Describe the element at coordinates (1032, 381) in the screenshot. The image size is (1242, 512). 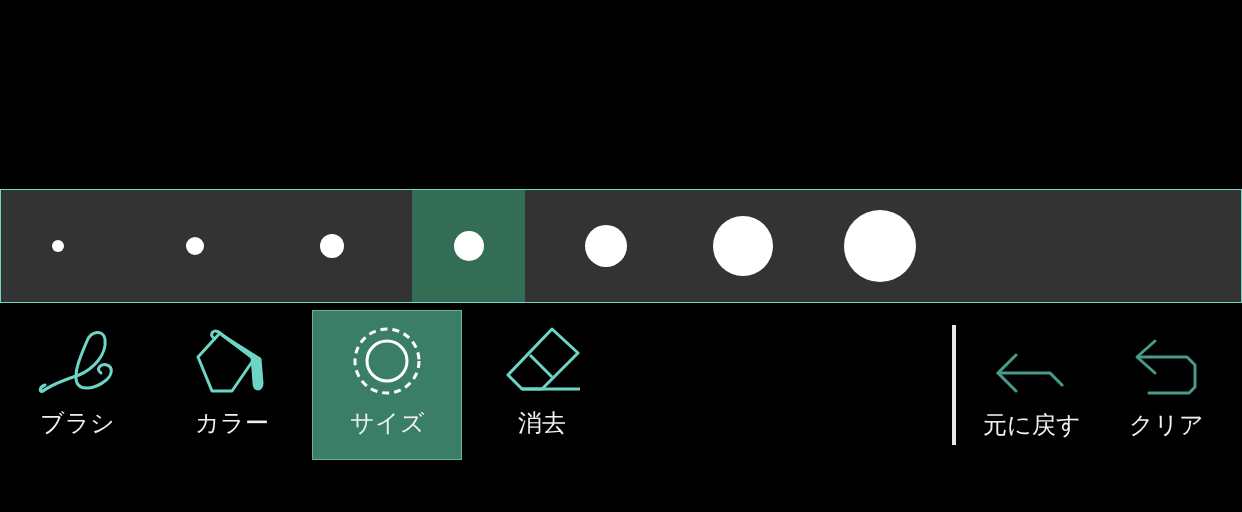
I see `action-button: 元に戻す` at that location.